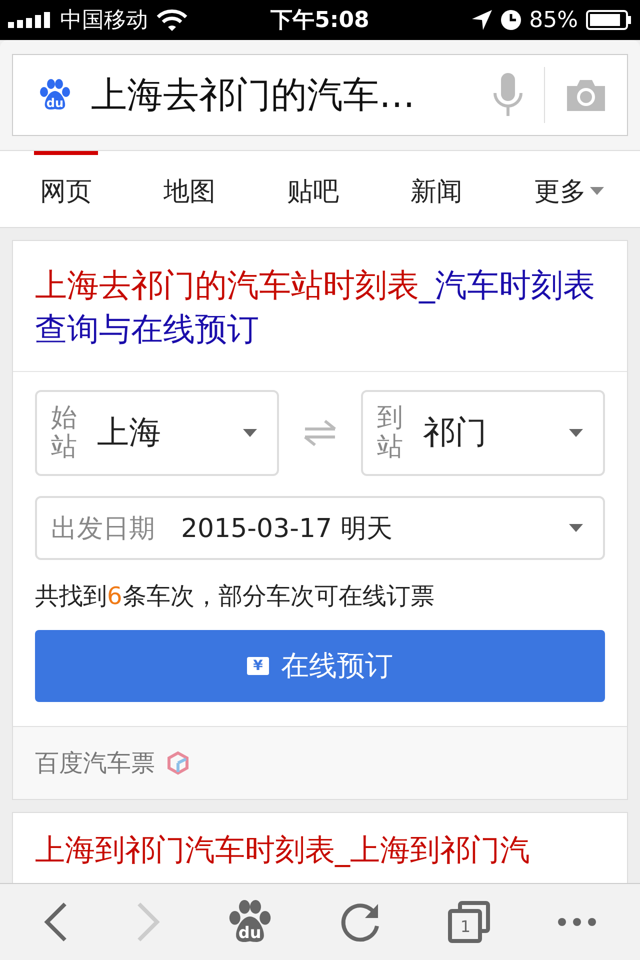 This screenshot has height=960, width=640. I want to click on field-label: 到站, so click(390, 433).